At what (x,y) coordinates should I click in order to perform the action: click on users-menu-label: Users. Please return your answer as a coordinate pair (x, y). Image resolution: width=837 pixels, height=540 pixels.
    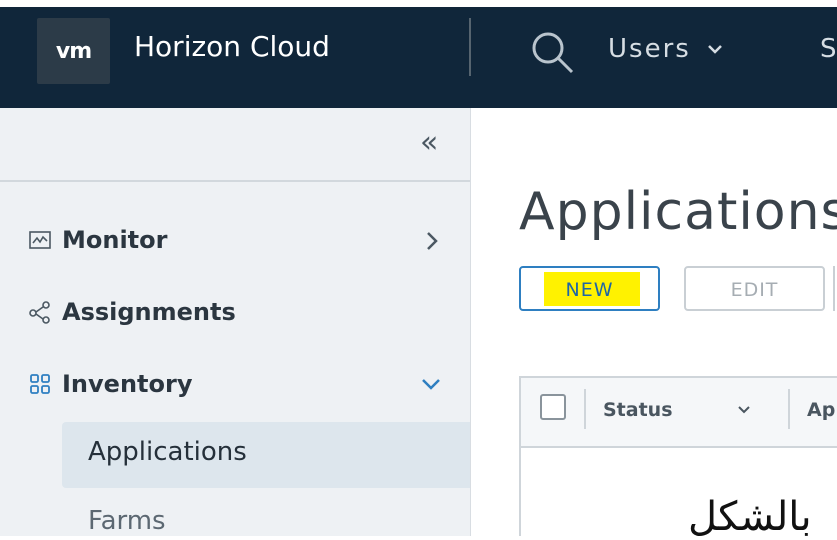
    Looking at the image, I should click on (649, 49).